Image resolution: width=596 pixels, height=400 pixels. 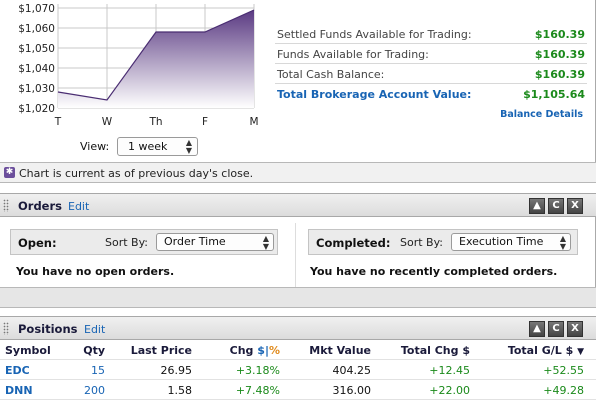 I want to click on positions-title: Positions, so click(x=48, y=329).